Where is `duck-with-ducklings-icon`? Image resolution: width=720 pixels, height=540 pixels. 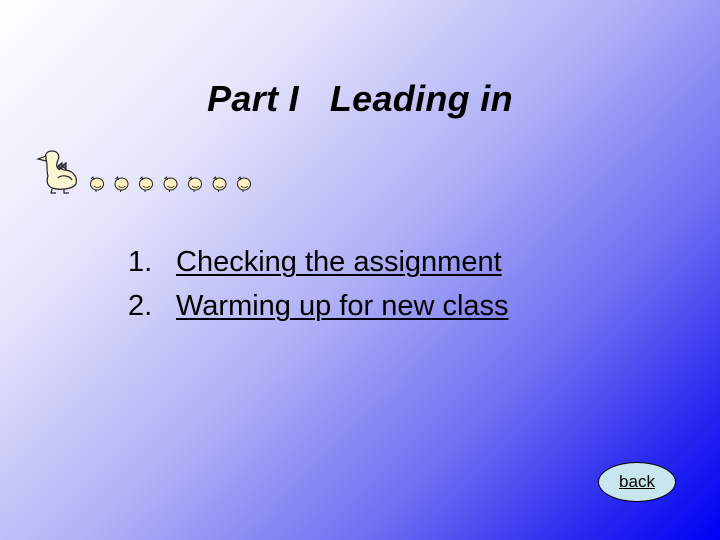 duck-with-ducklings-icon is located at coordinates (143, 172).